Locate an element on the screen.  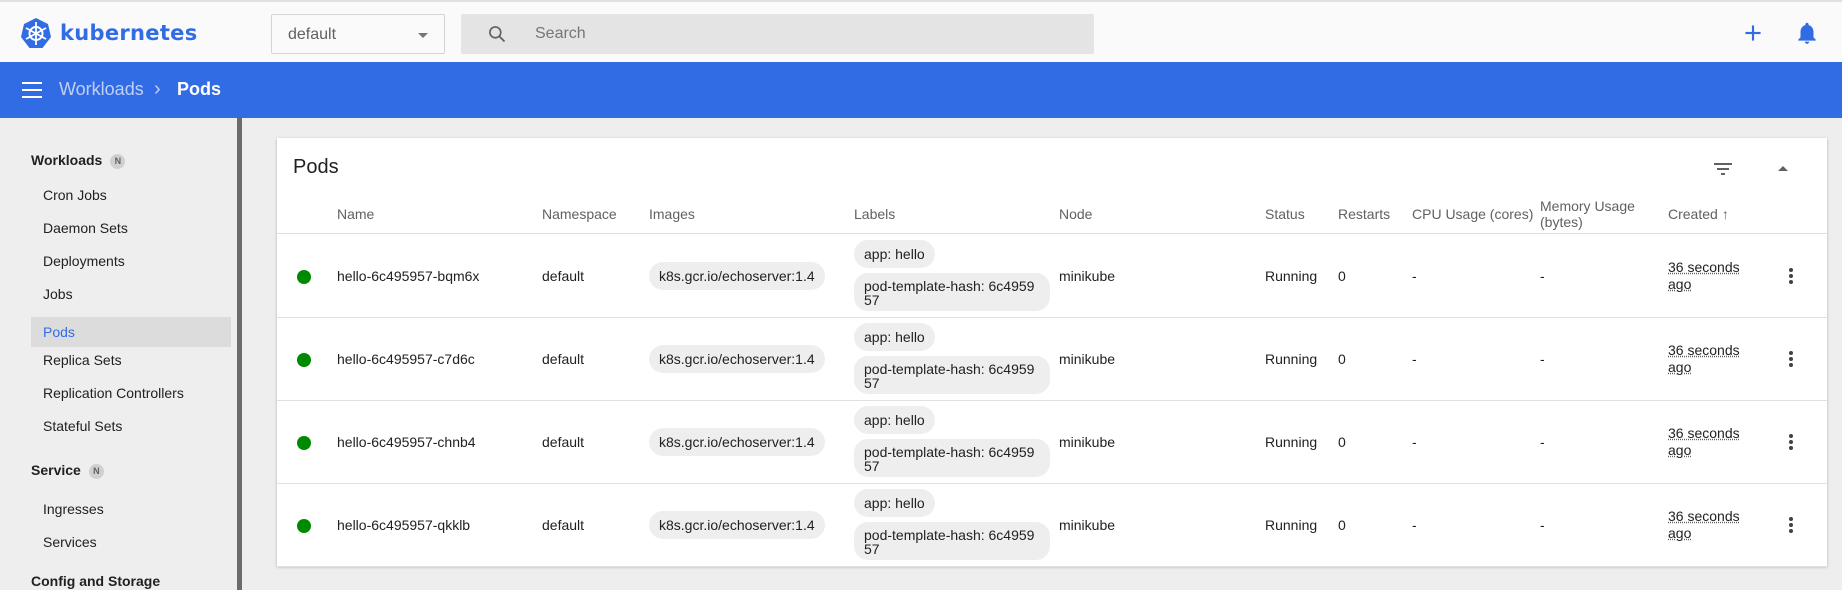
top-bar: kubernetes default is located at coordinates (921, 31).